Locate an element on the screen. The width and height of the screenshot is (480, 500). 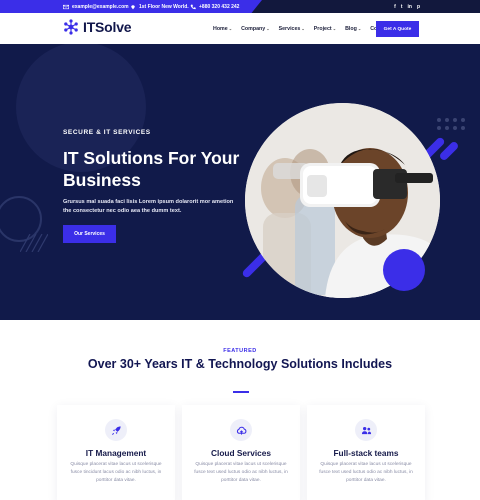
facebook-icon: f is located at coordinates (395, 7).